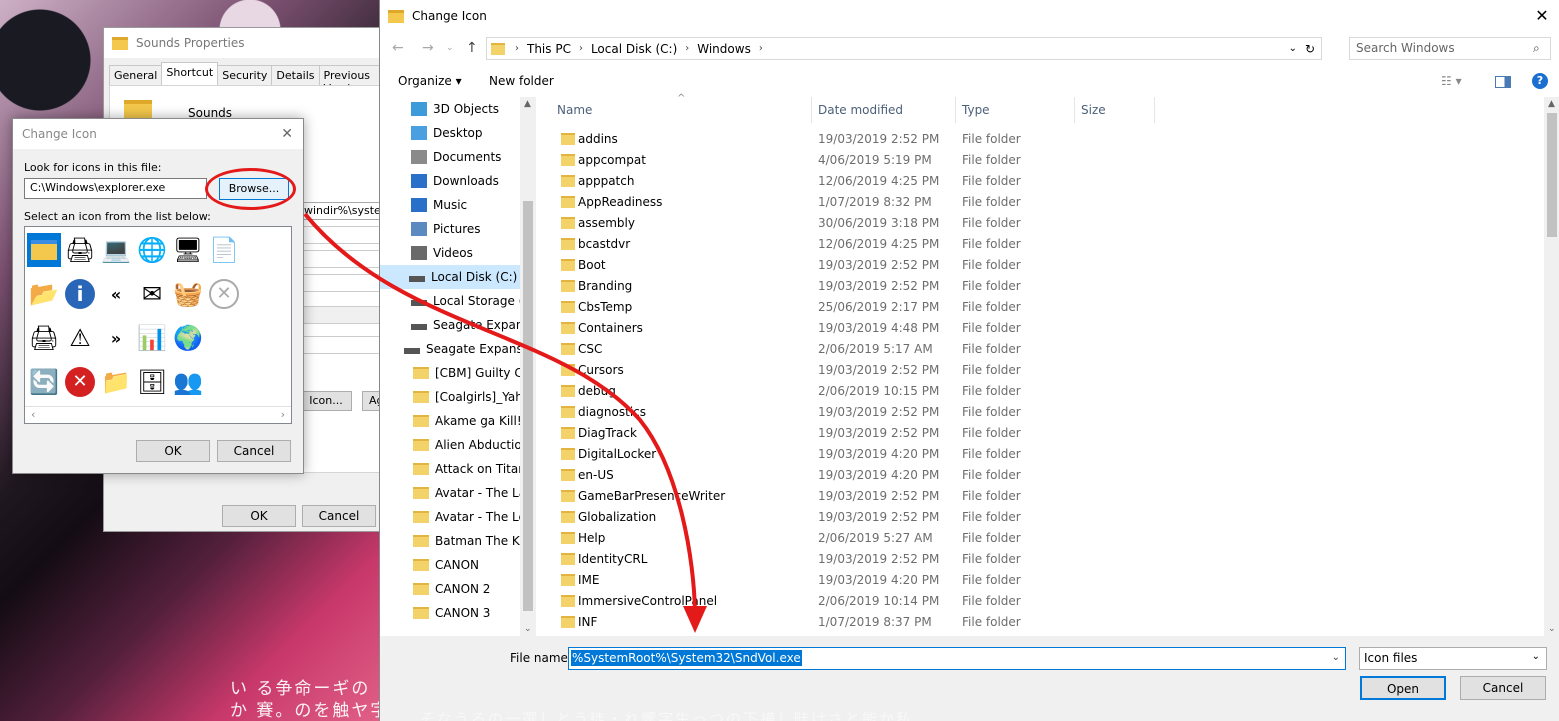 This screenshot has width=1559, height=721. Describe the element at coordinates (967, 433) in the screenshot. I see `file-row: DiagTrack 19/03/2019 2:52 PM File folder` at that location.